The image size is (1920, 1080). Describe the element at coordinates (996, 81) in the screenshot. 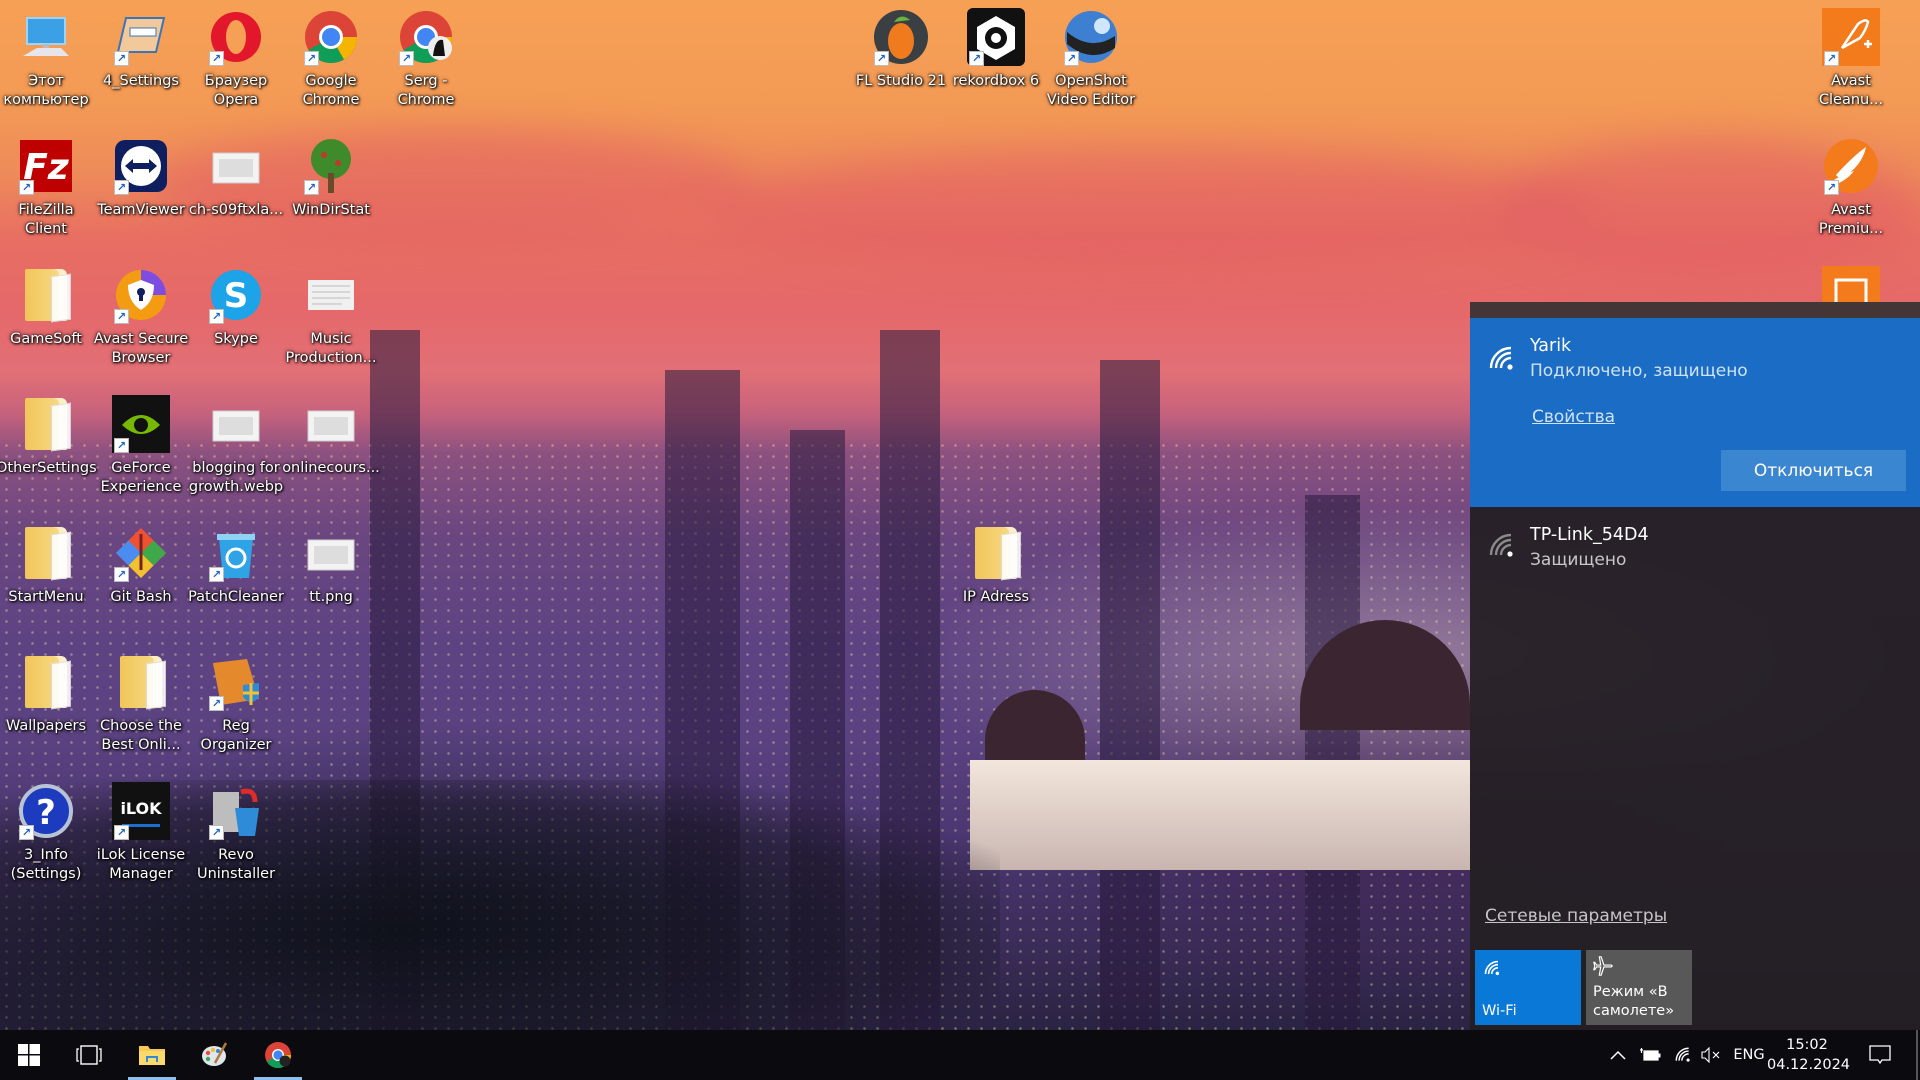

I see `desktop-icon-label: rekordbox 6` at that location.